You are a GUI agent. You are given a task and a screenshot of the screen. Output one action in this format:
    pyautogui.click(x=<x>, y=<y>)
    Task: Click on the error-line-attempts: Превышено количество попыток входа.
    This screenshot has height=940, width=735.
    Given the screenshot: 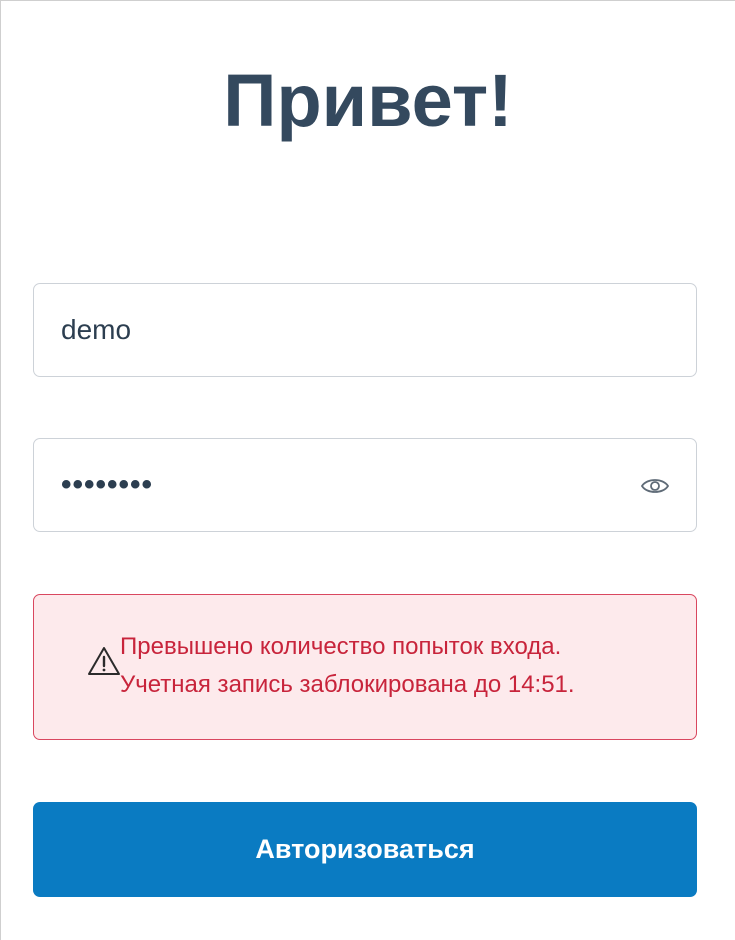 What is the action you would take?
    pyautogui.click(x=341, y=646)
    